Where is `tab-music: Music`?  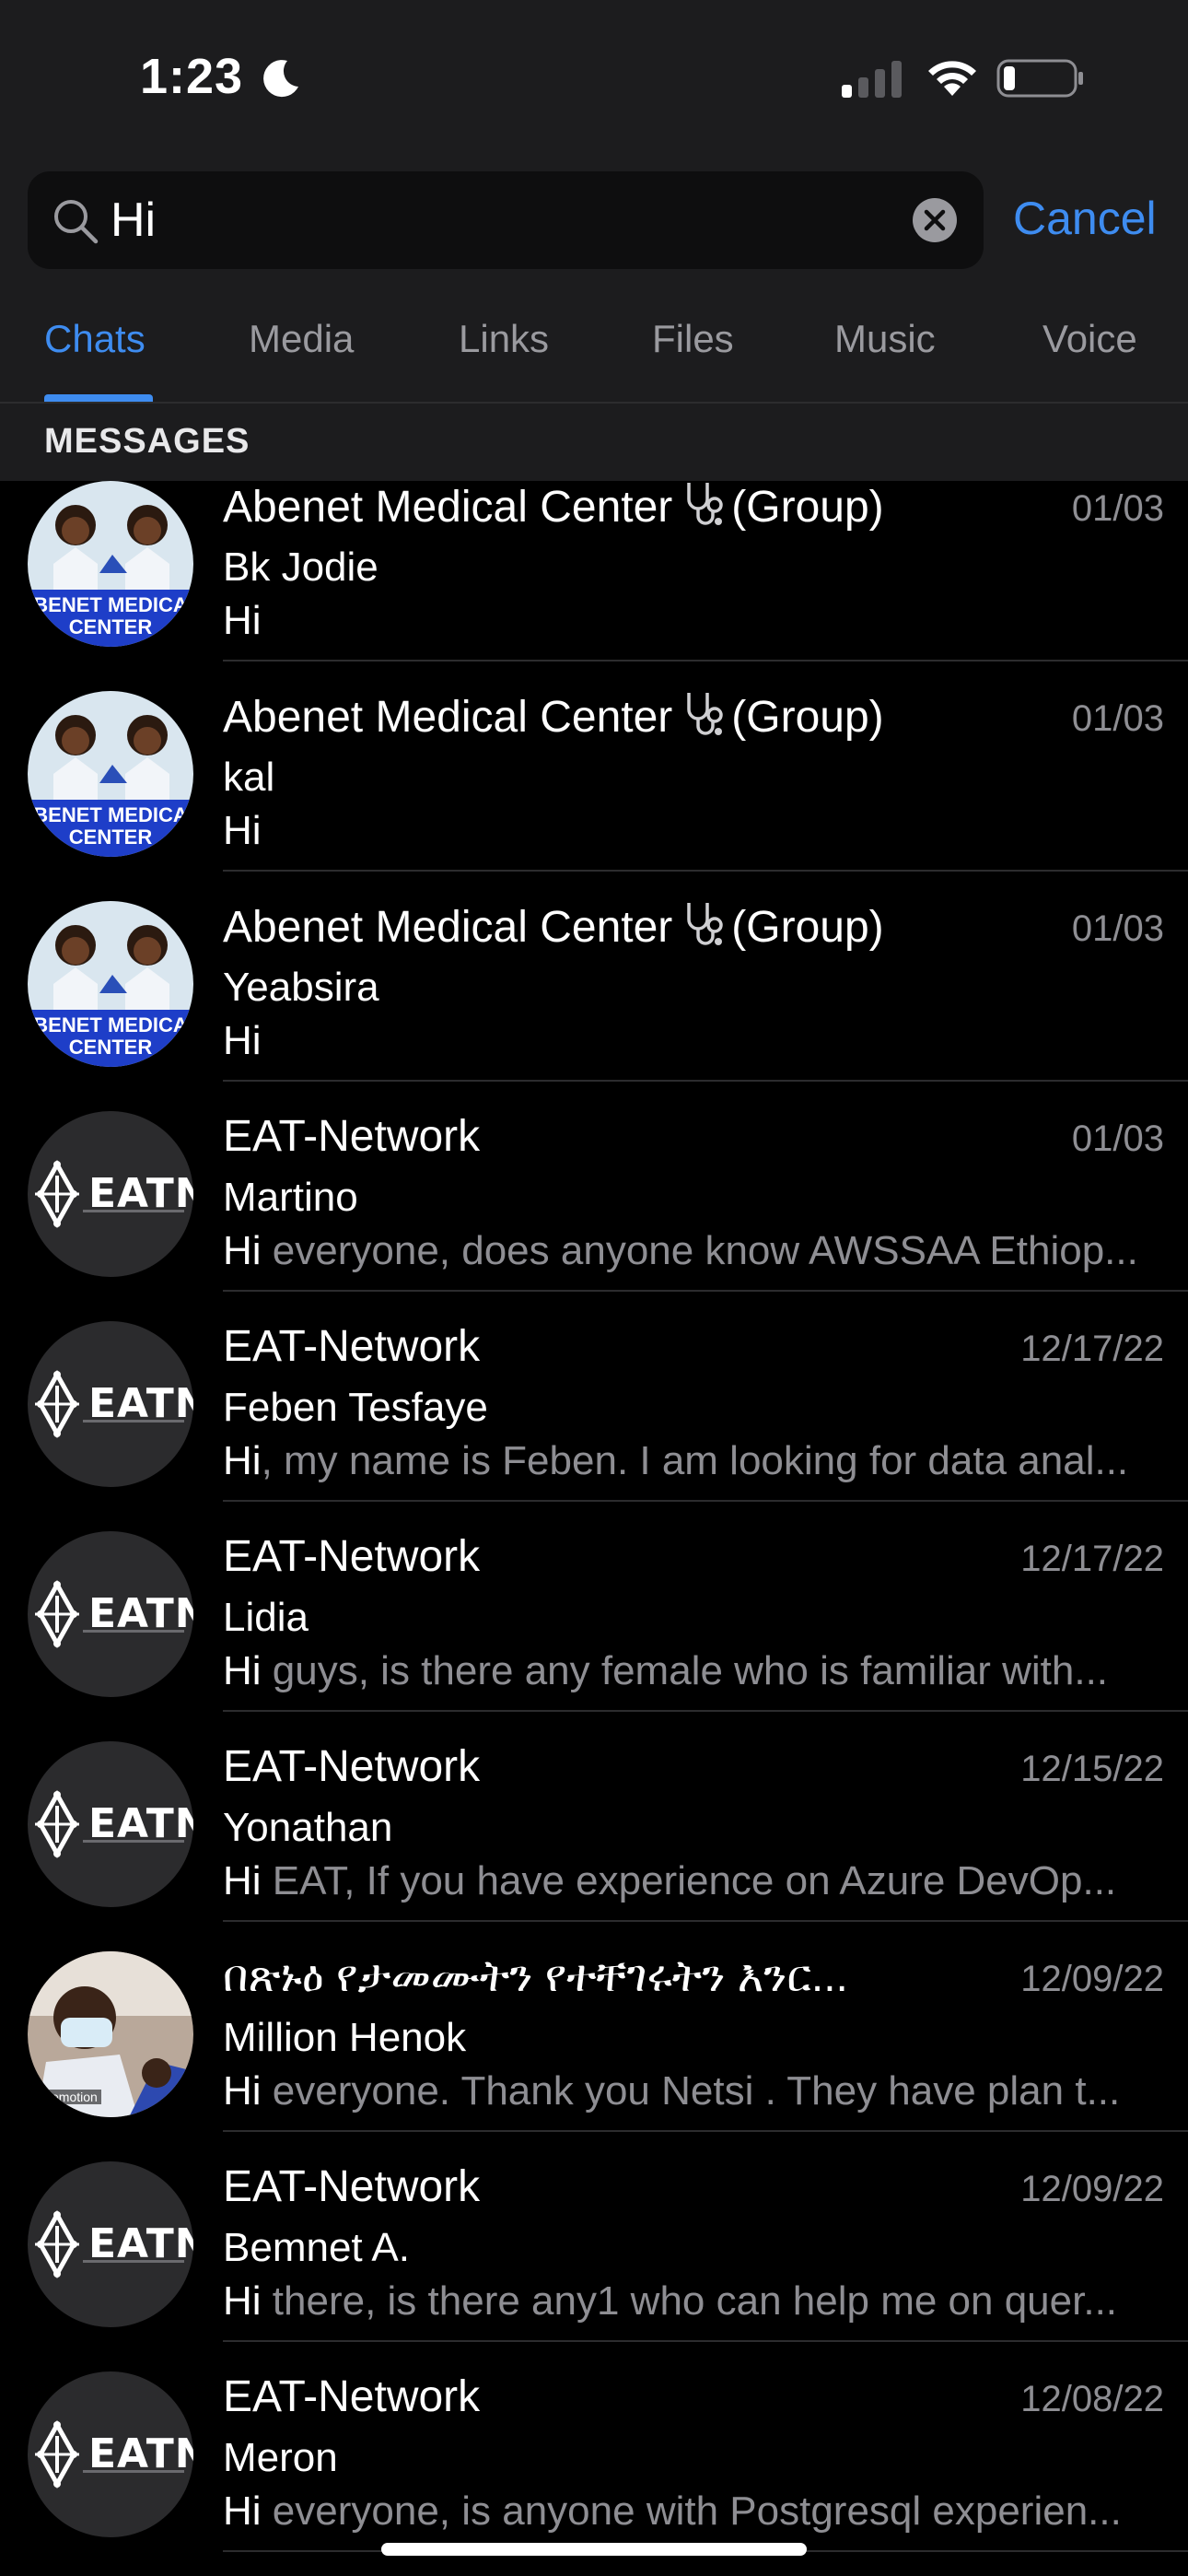
tab-music: Music is located at coordinates (885, 339).